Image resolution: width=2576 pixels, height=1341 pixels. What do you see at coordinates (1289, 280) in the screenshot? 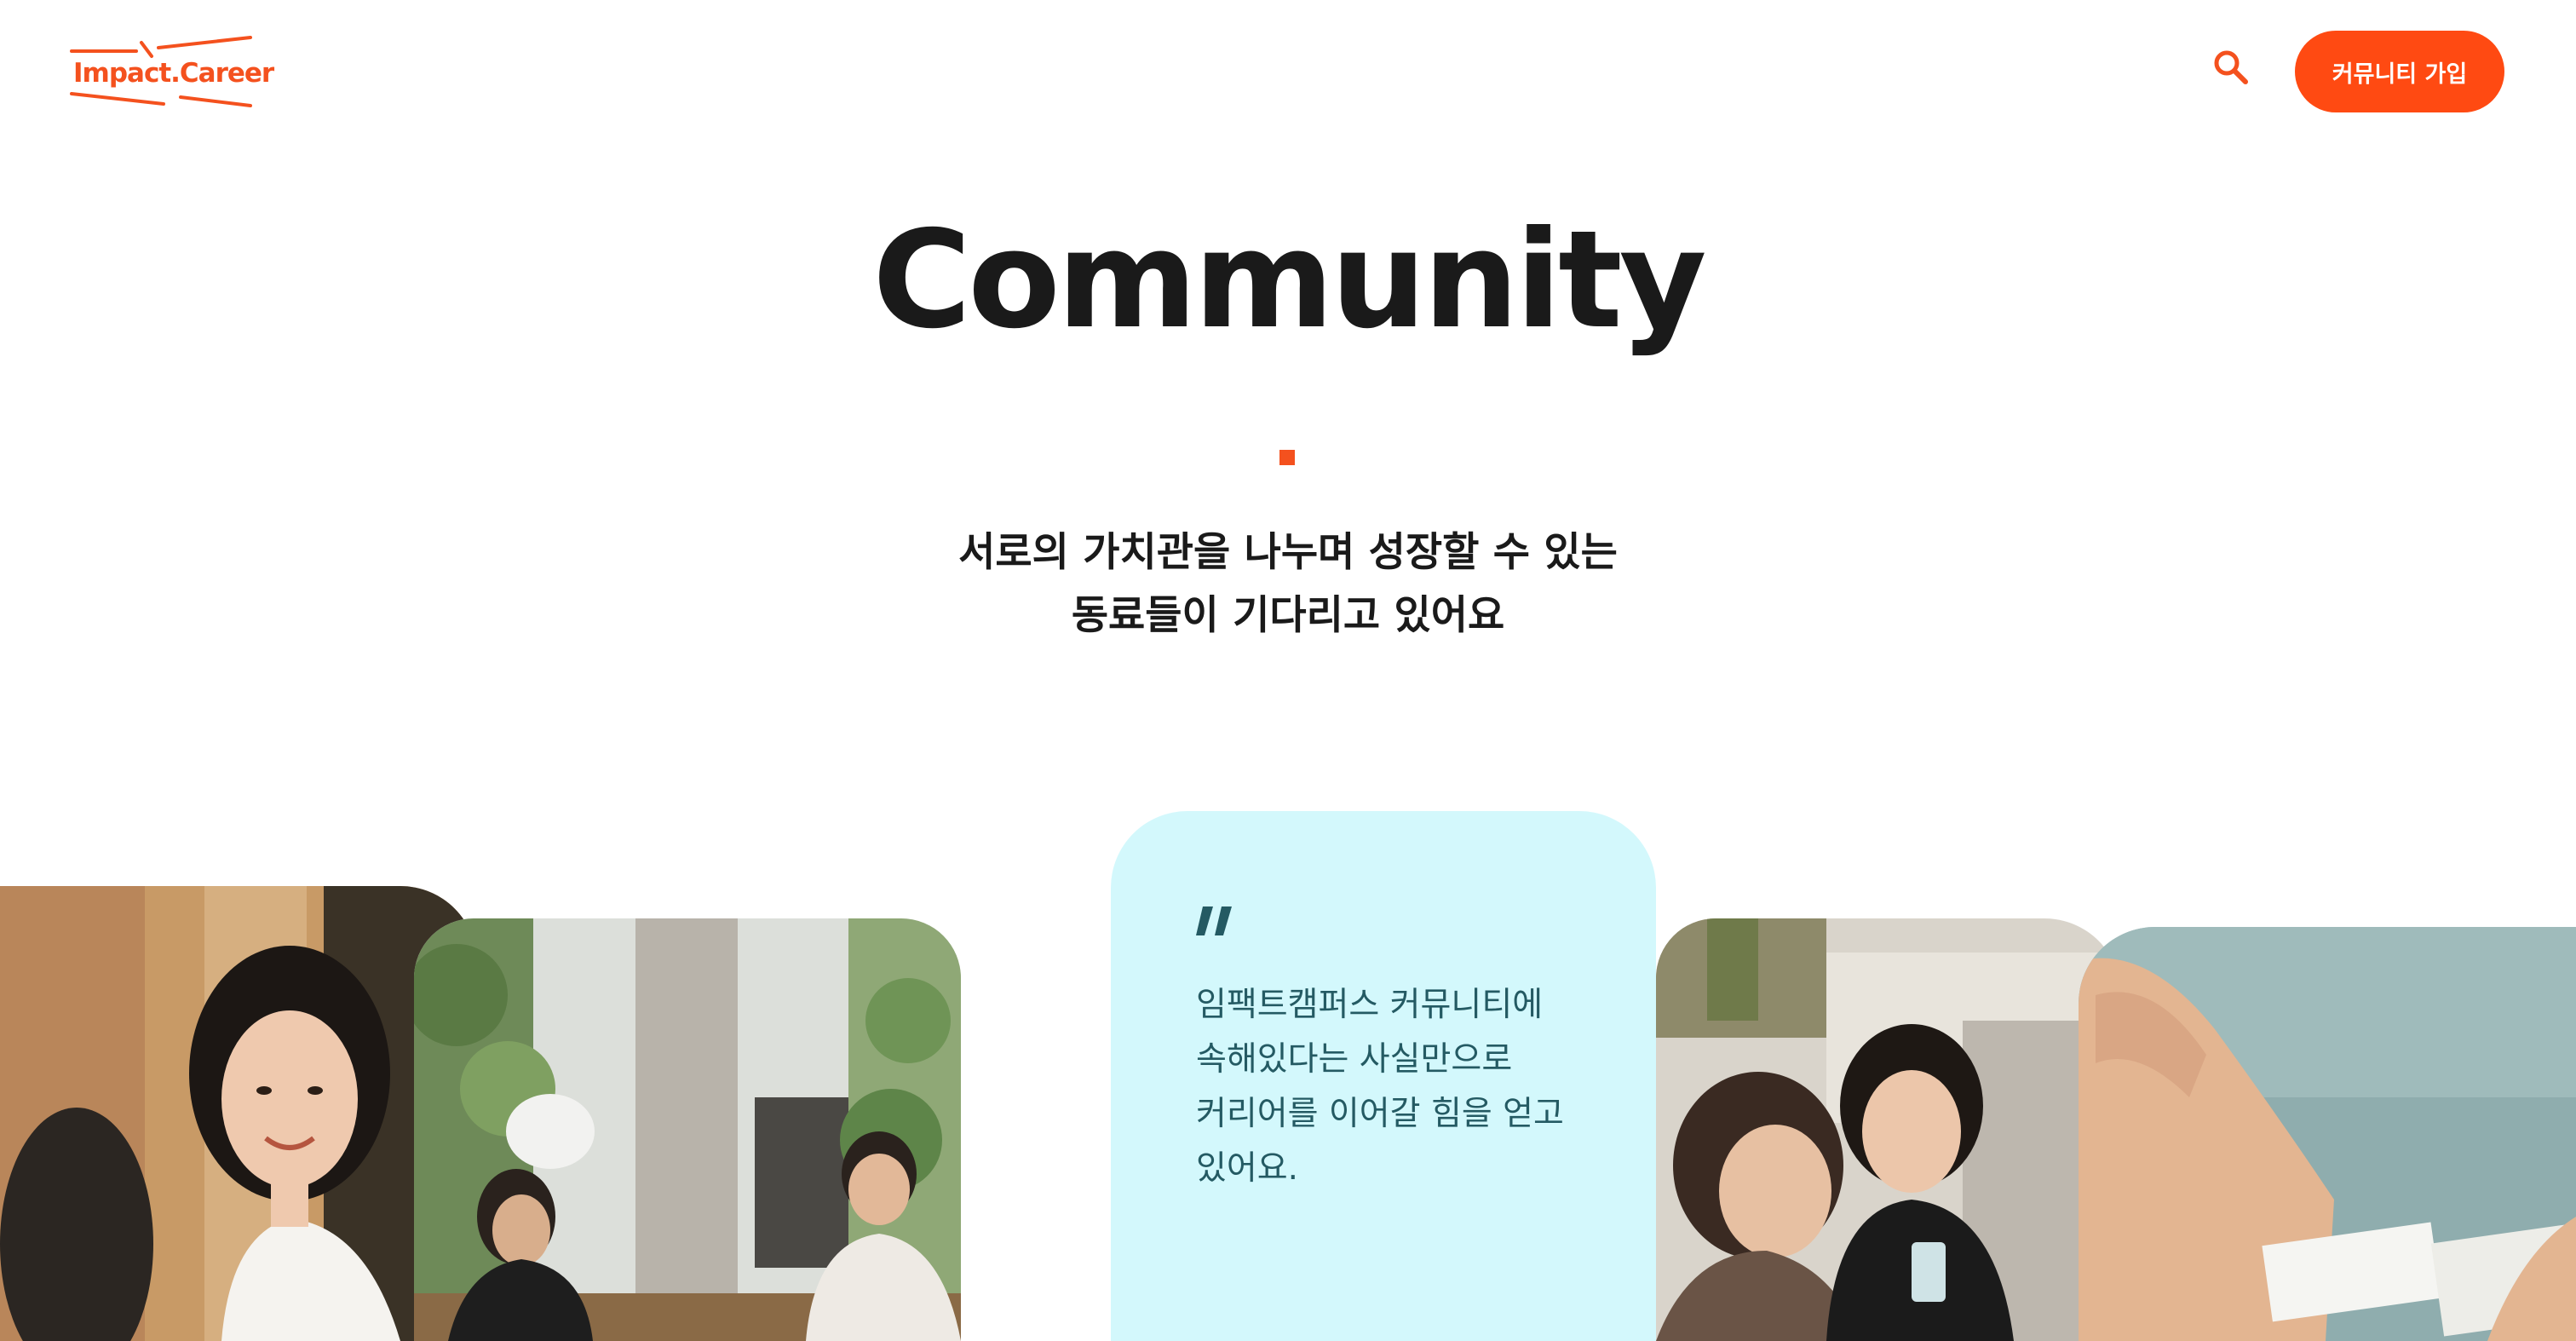
I see `page-title: Community` at bounding box center [1289, 280].